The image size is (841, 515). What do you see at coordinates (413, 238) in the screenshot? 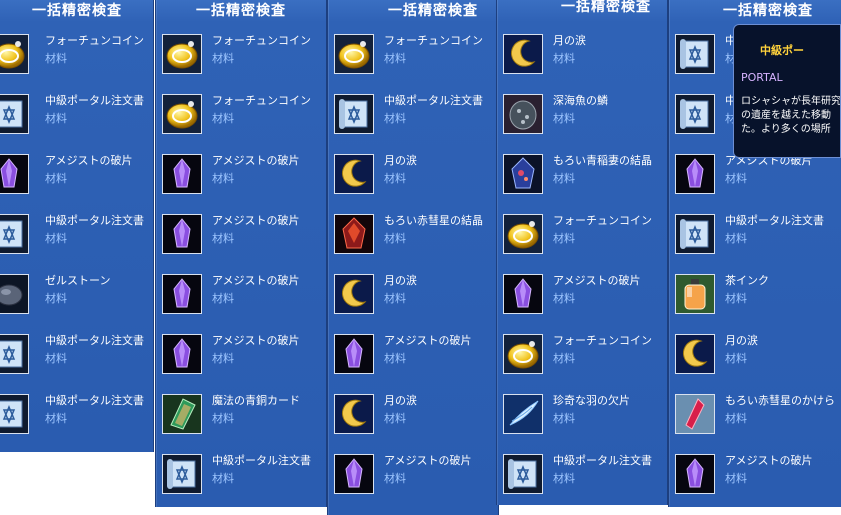
I see `inspection-list-item: もろい赤彗星の結晶 材料` at bounding box center [413, 238].